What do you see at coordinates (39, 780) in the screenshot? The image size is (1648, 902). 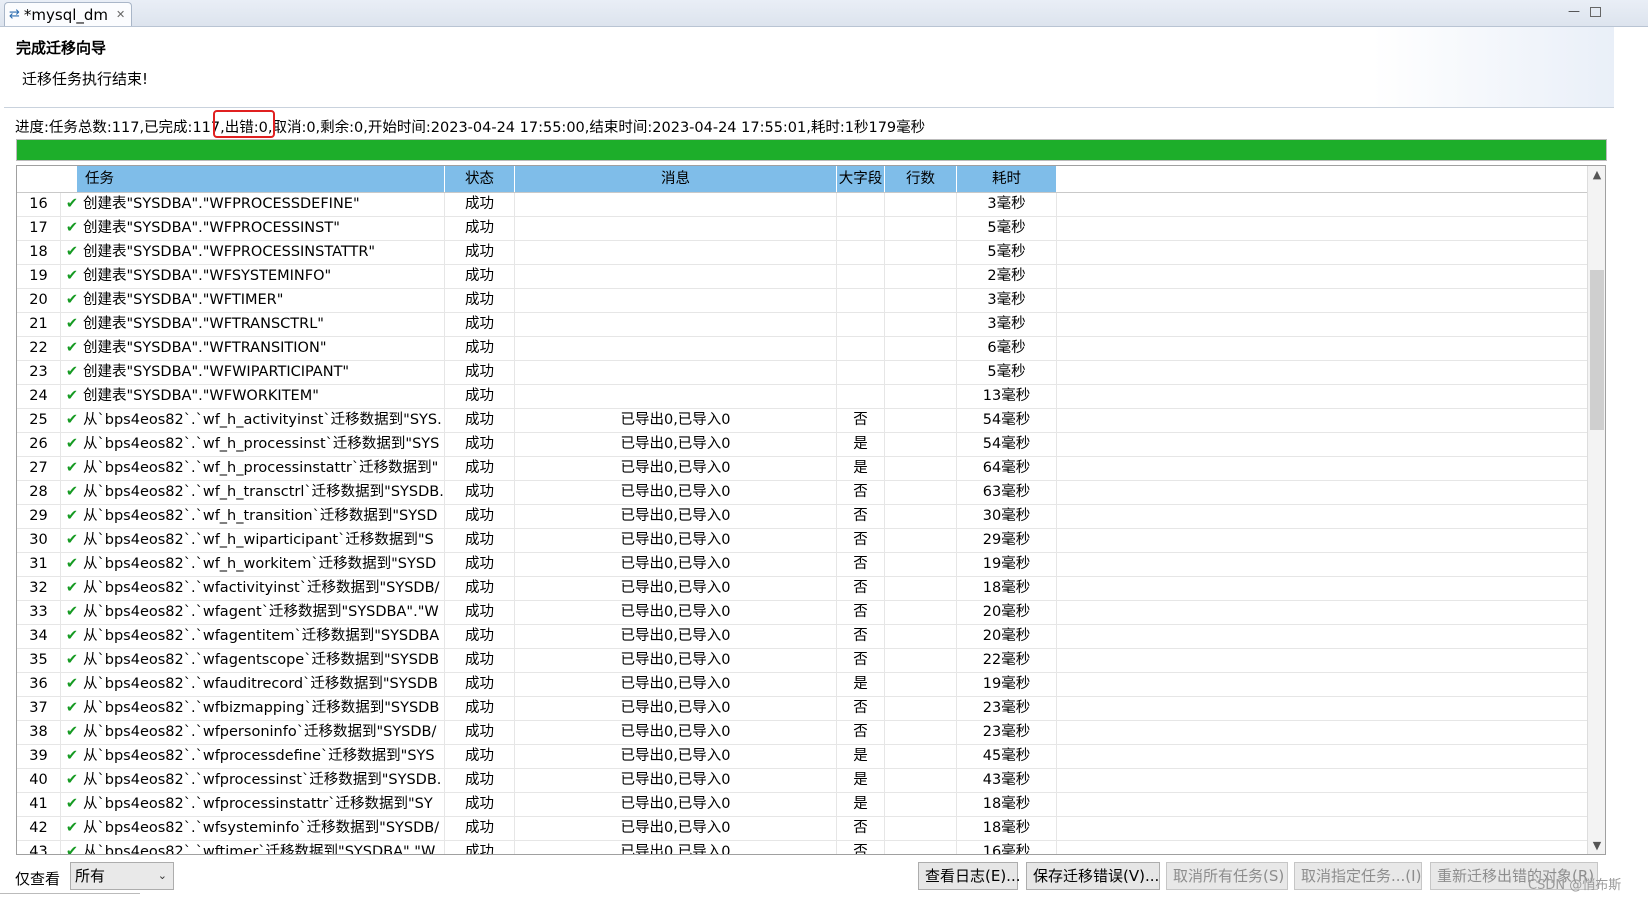 I see `row-index: 40` at bounding box center [39, 780].